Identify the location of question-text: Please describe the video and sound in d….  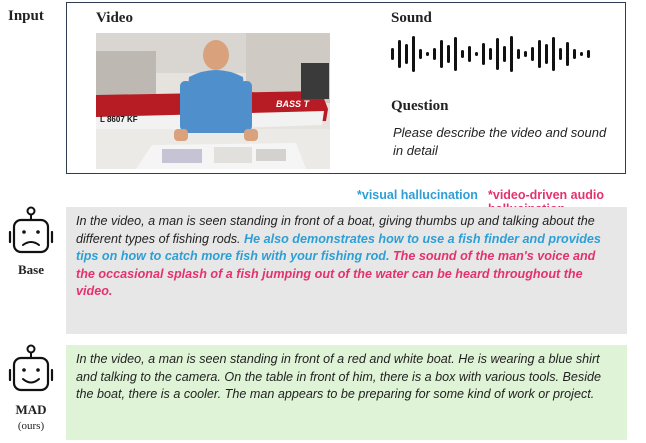
(500, 141).